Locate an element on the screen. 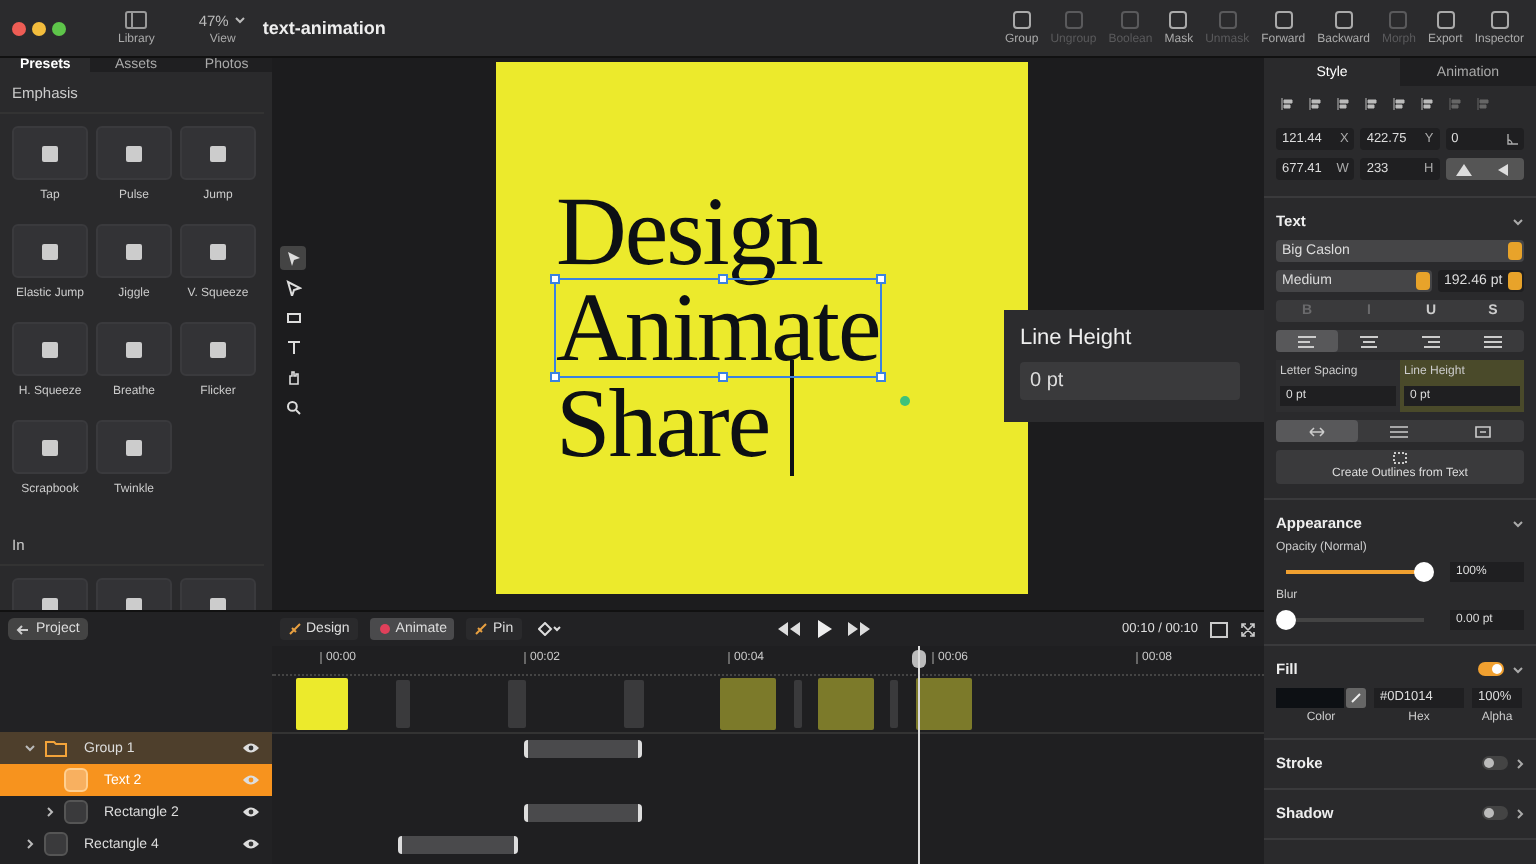 This screenshot has height=864, width=1536. popover-label: Line Height is located at coordinates (1077, 338).